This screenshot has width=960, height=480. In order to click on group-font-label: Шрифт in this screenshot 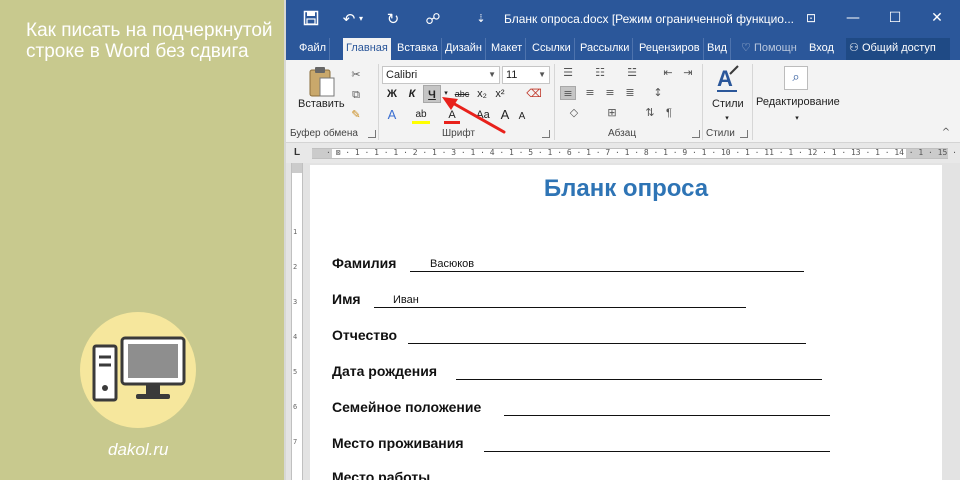, I will do `click(458, 133)`.